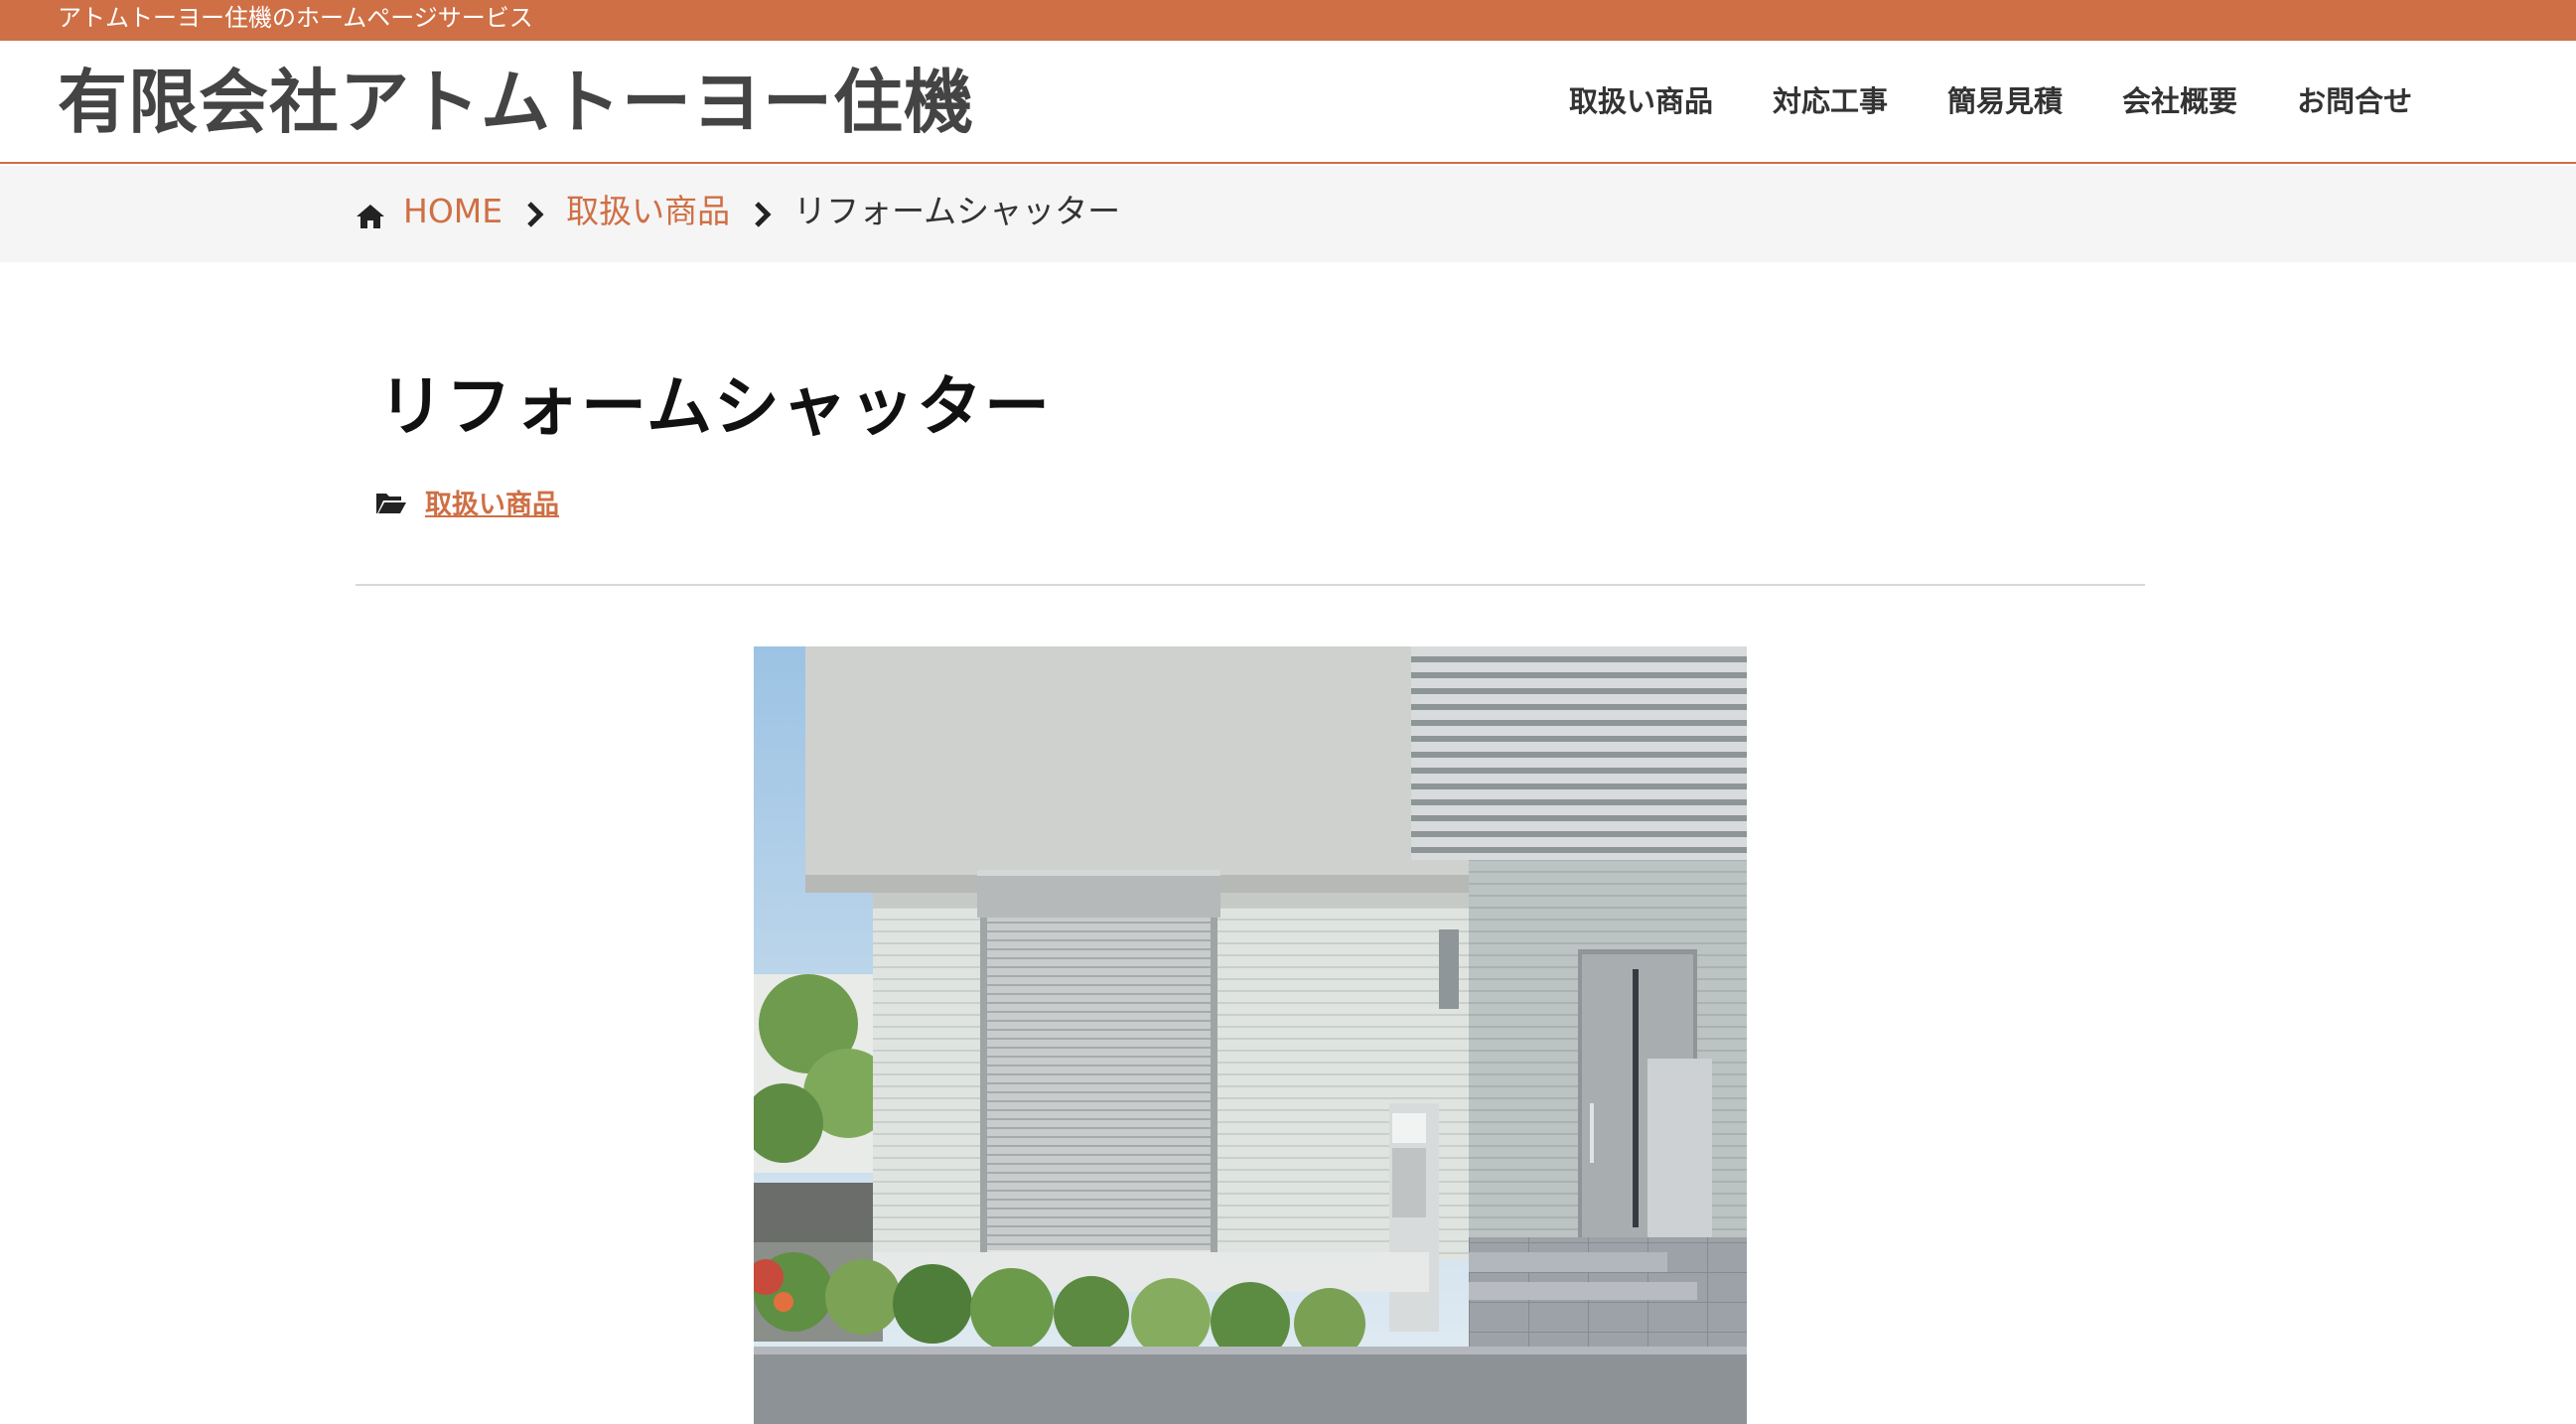 The height and width of the screenshot is (1424, 2576). Describe the element at coordinates (391, 502) in the screenshot. I see `folder-open-icon` at that location.